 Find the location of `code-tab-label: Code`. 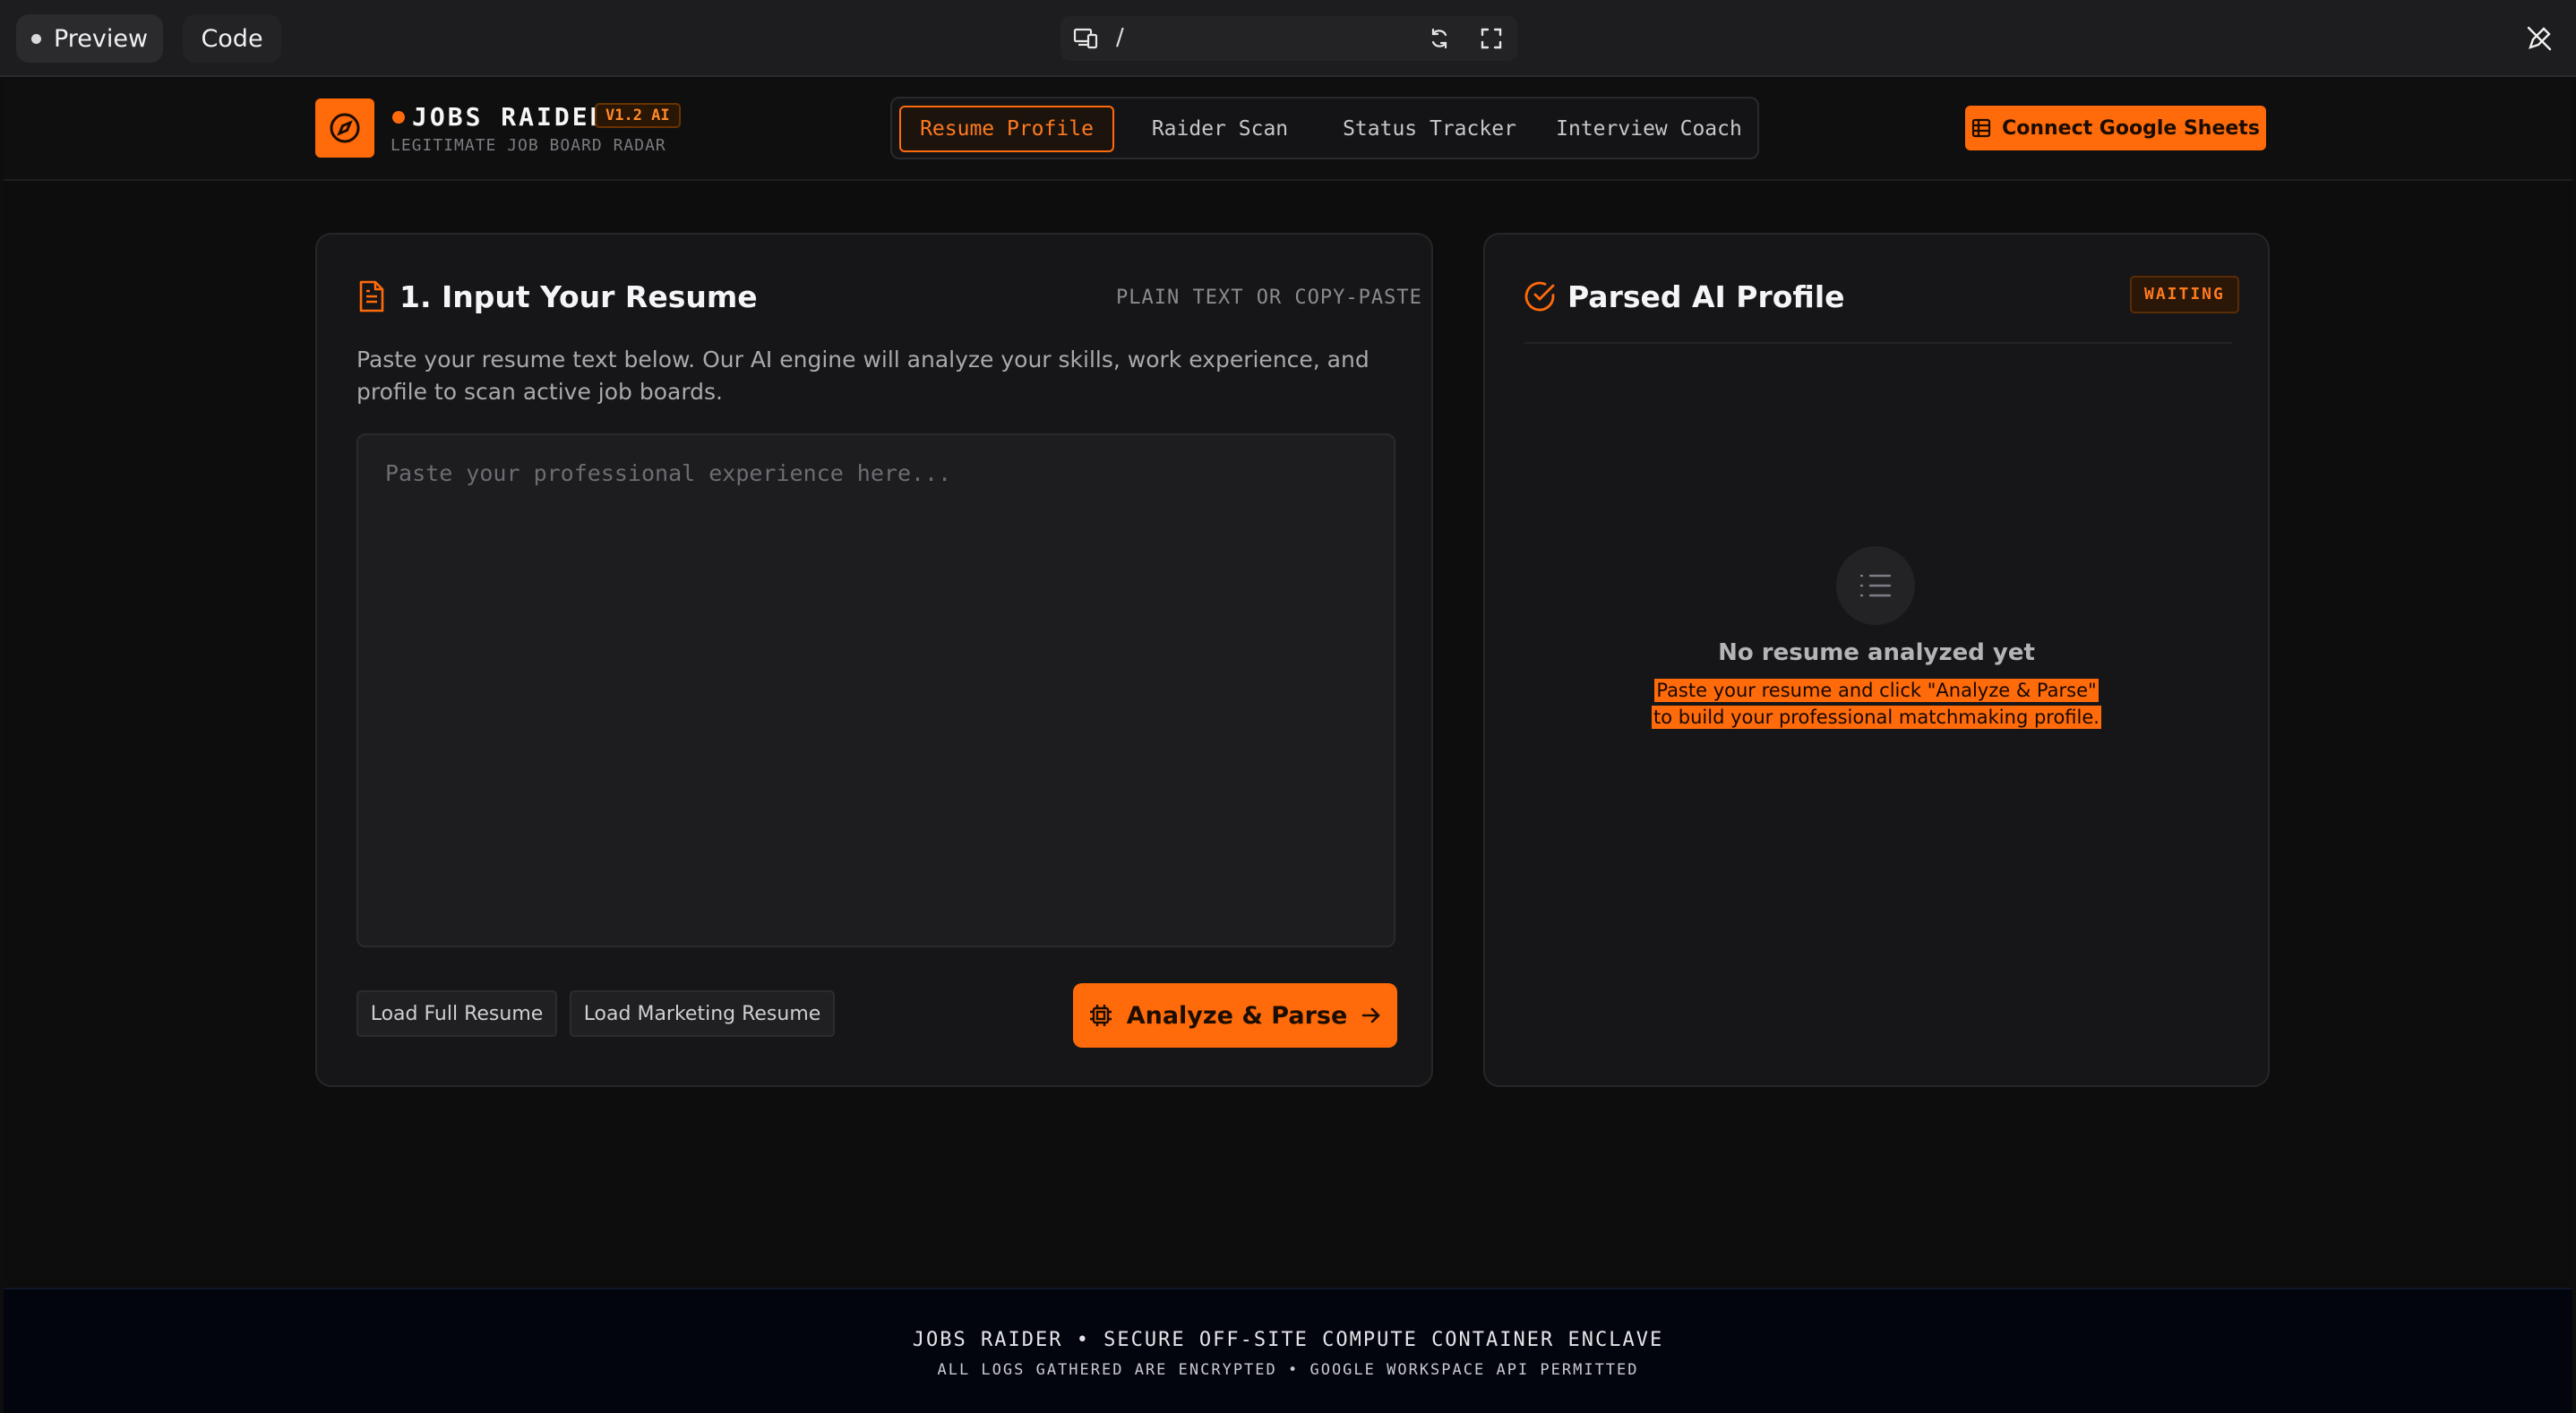

code-tab-label: Code is located at coordinates (232, 38).